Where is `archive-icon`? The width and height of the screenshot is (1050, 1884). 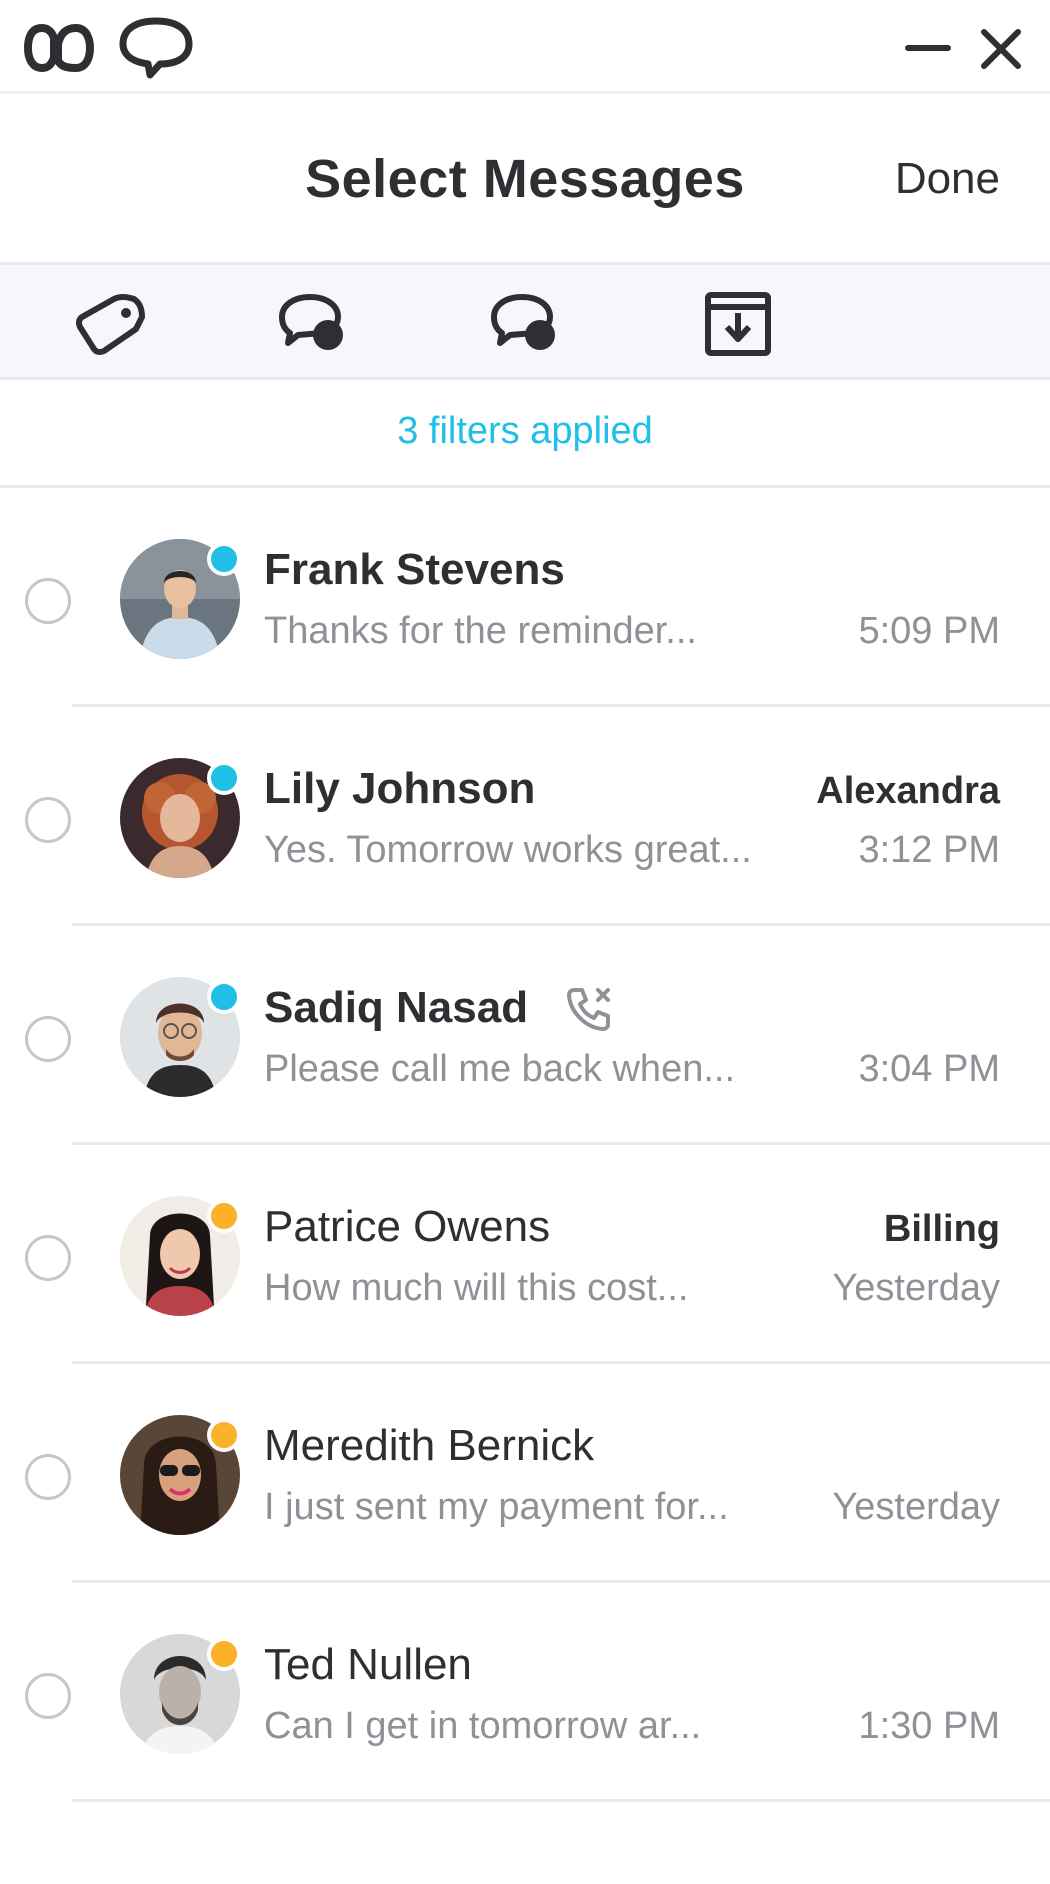 archive-icon is located at coordinates (738, 324).